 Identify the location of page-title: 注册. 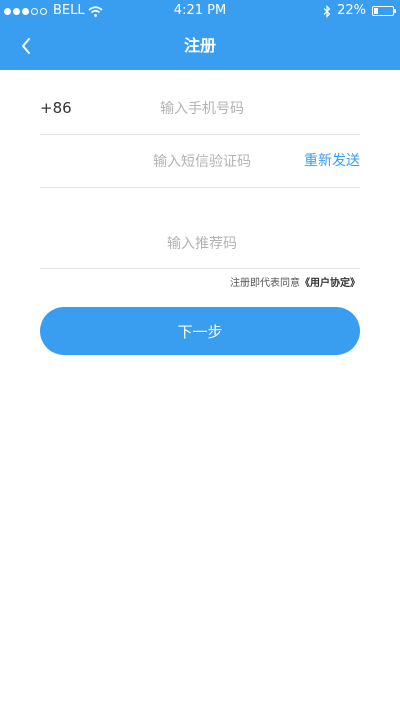
(199, 45).